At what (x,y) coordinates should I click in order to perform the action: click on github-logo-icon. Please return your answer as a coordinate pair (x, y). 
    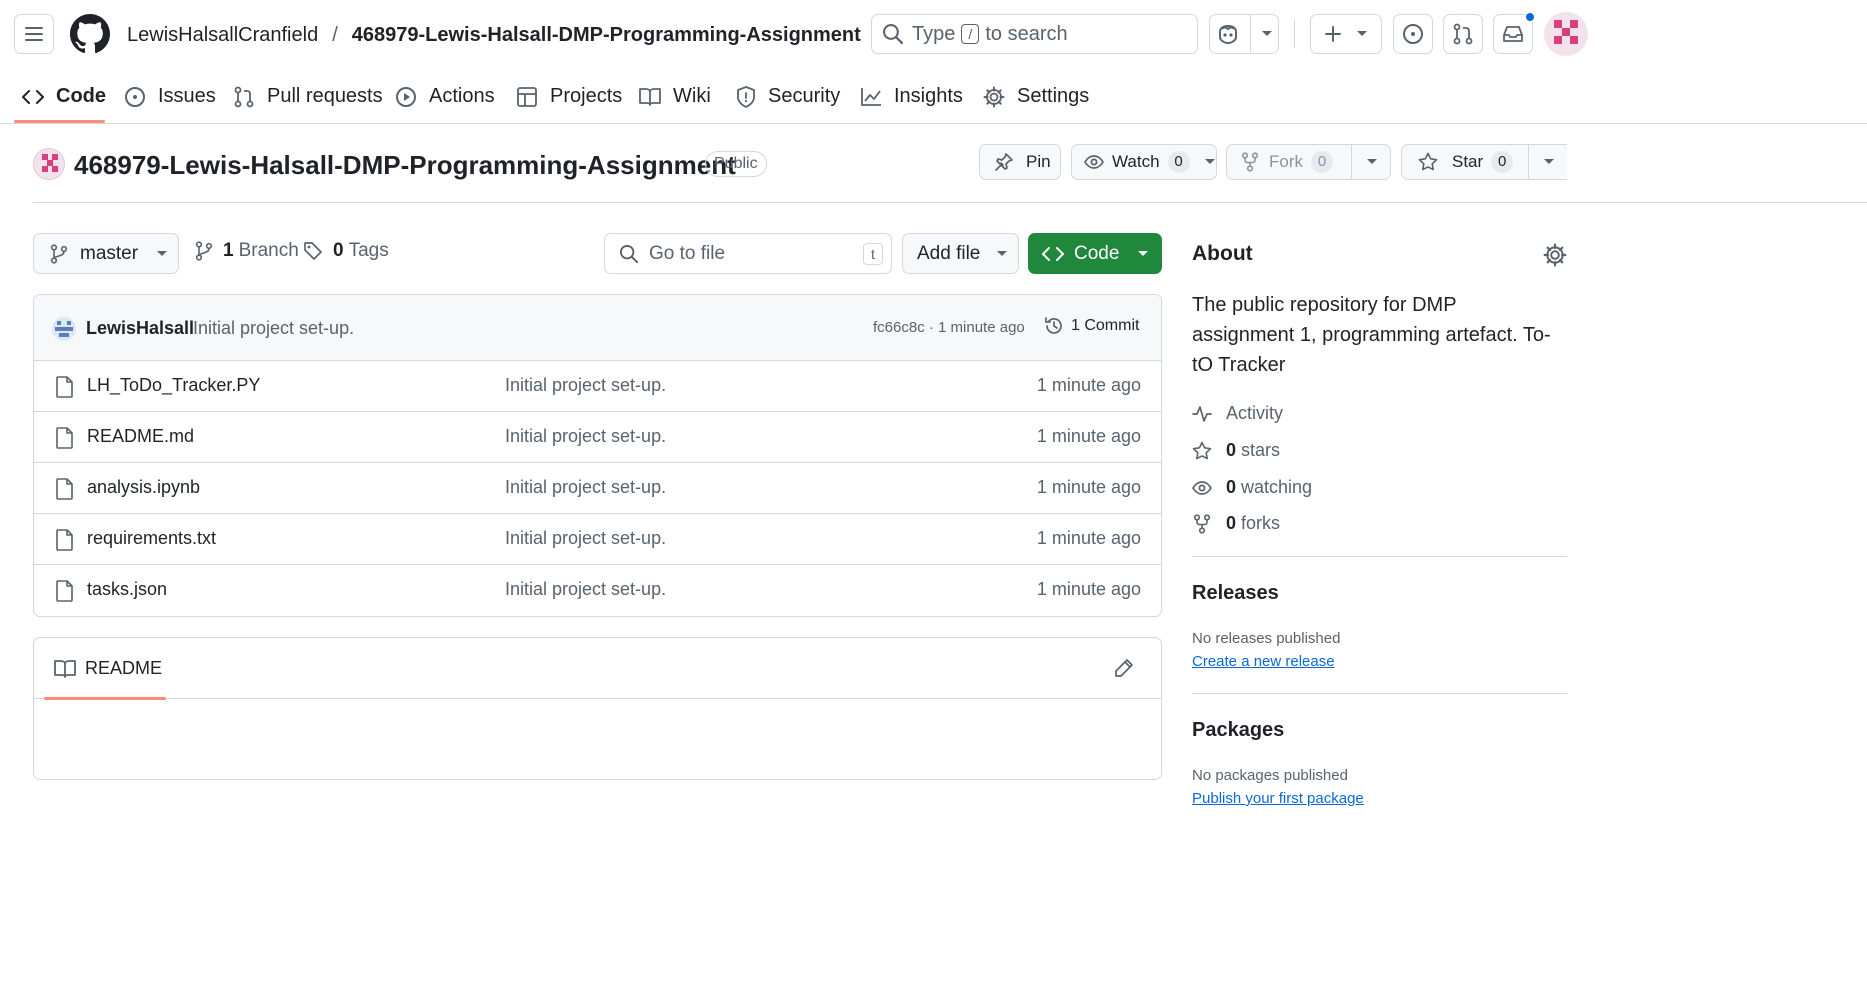
    Looking at the image, I should click on (90, 34).